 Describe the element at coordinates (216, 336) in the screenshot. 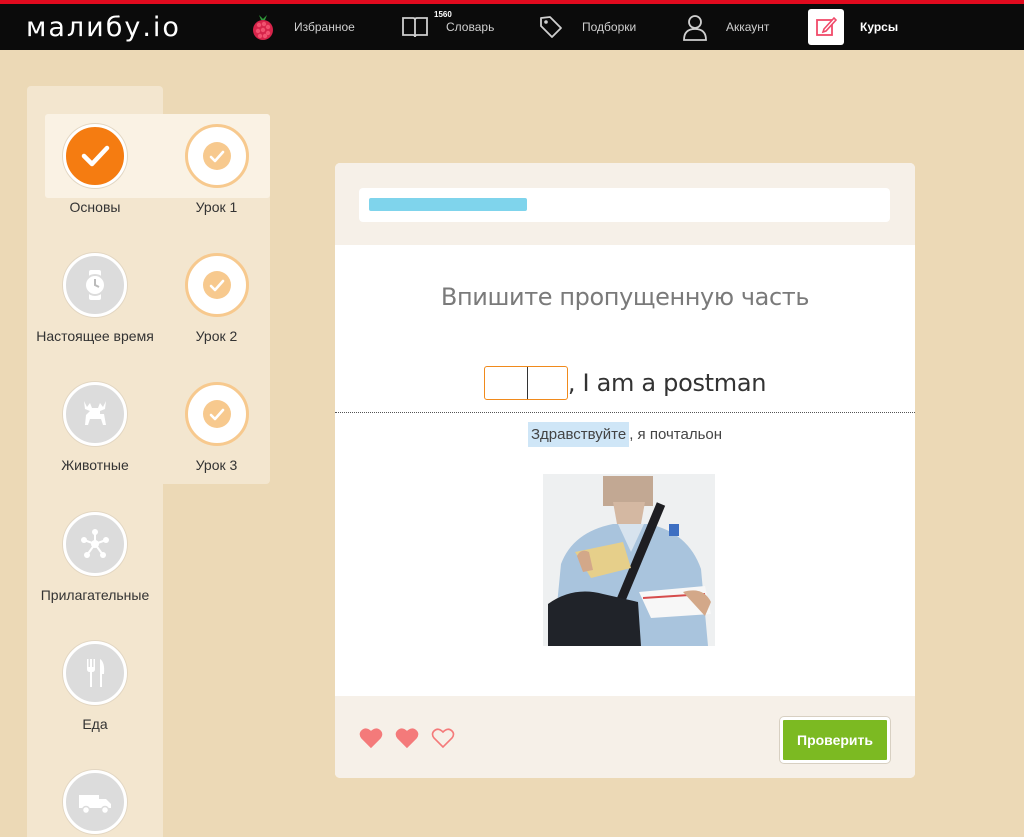

I see `lesson-label: Урок 2` at that location.